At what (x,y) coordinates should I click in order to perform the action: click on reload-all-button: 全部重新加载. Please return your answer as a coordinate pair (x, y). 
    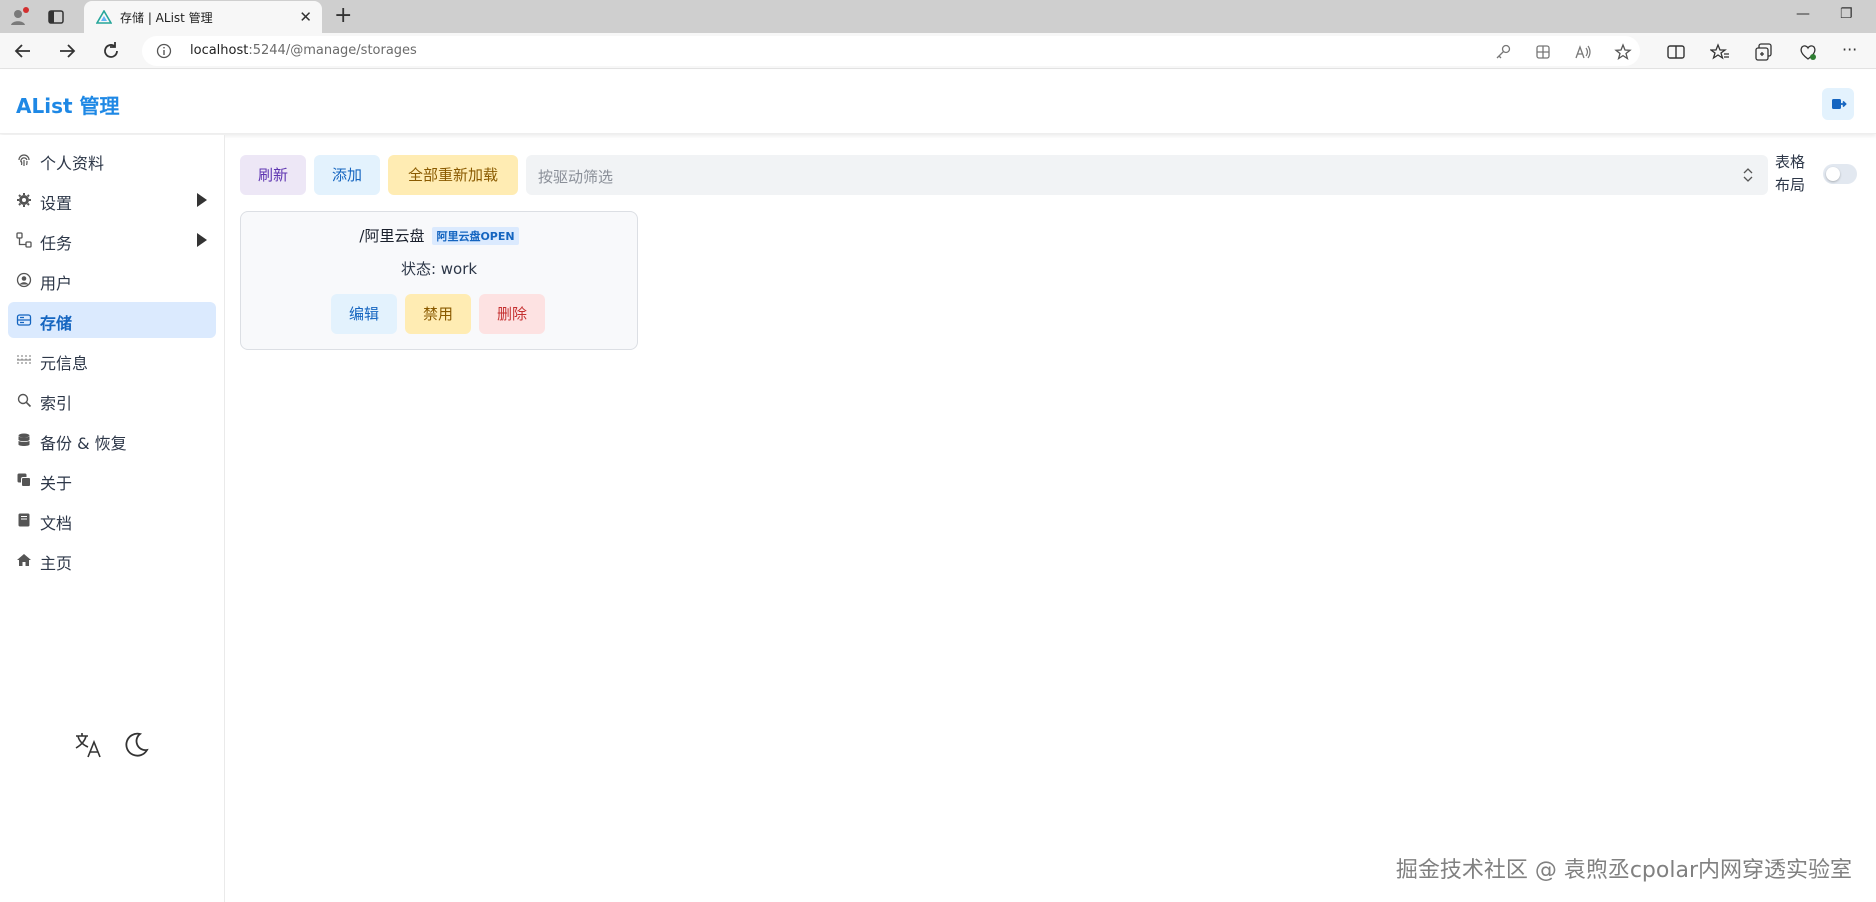
    Looking at the image, I should click on (453, 175).